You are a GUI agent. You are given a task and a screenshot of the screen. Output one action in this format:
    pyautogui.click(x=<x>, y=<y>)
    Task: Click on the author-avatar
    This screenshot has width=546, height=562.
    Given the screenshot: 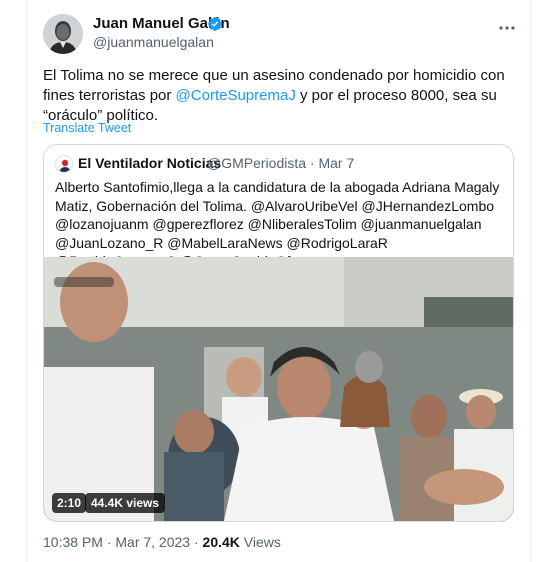 What is the action you would take?
    pyautogui.click(x=63, y=34)
    